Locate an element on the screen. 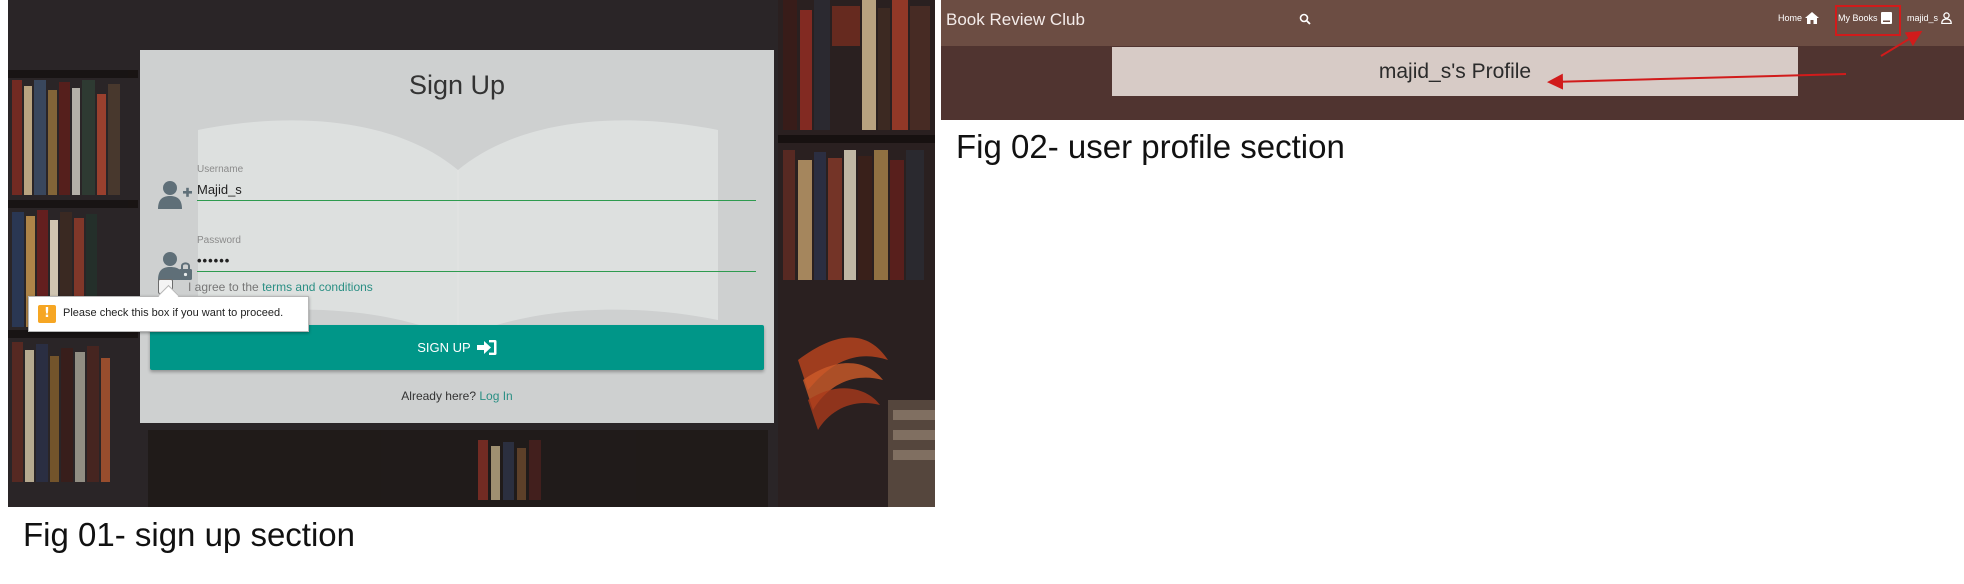  search-icon is located at coordinates (1305, 19).